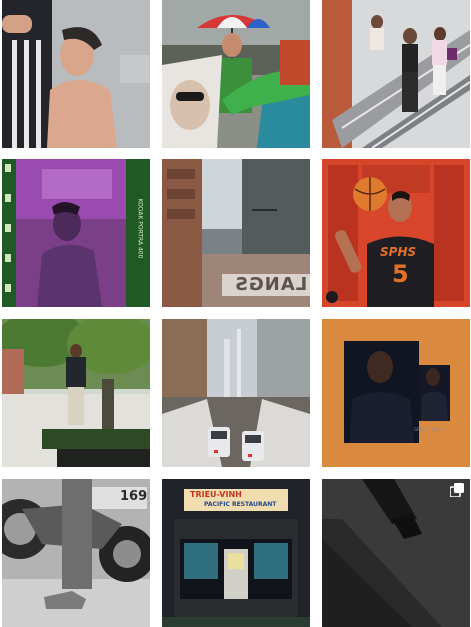 This screenshot has height=627, width=471. What do you see at coordinates (216, 494) in the screenshot?
I see `restaurant-sign-top: TRIEU-VINH` at bounding box center [216, 494].